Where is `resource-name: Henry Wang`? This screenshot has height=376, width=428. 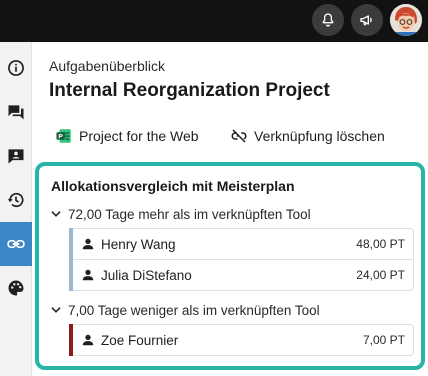 resource-name: Henry Wang is located at coordinates (138, 244).